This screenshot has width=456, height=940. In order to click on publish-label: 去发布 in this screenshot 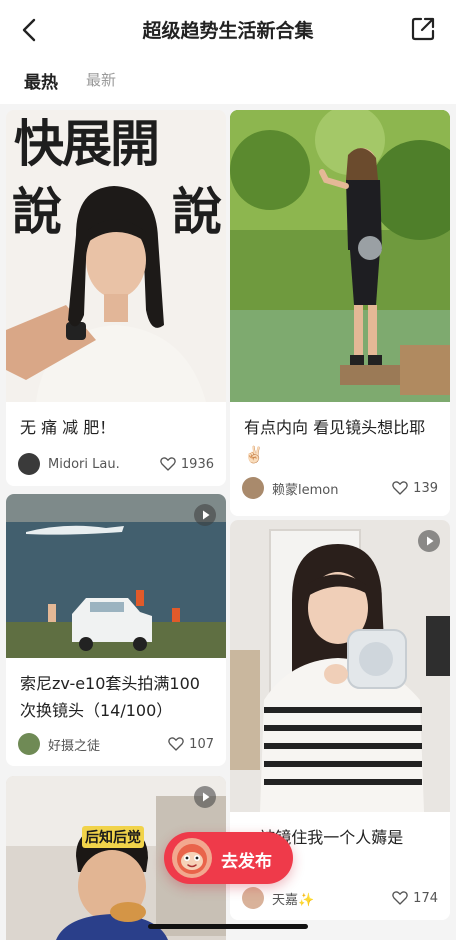, I will do `click(246, 862)`.